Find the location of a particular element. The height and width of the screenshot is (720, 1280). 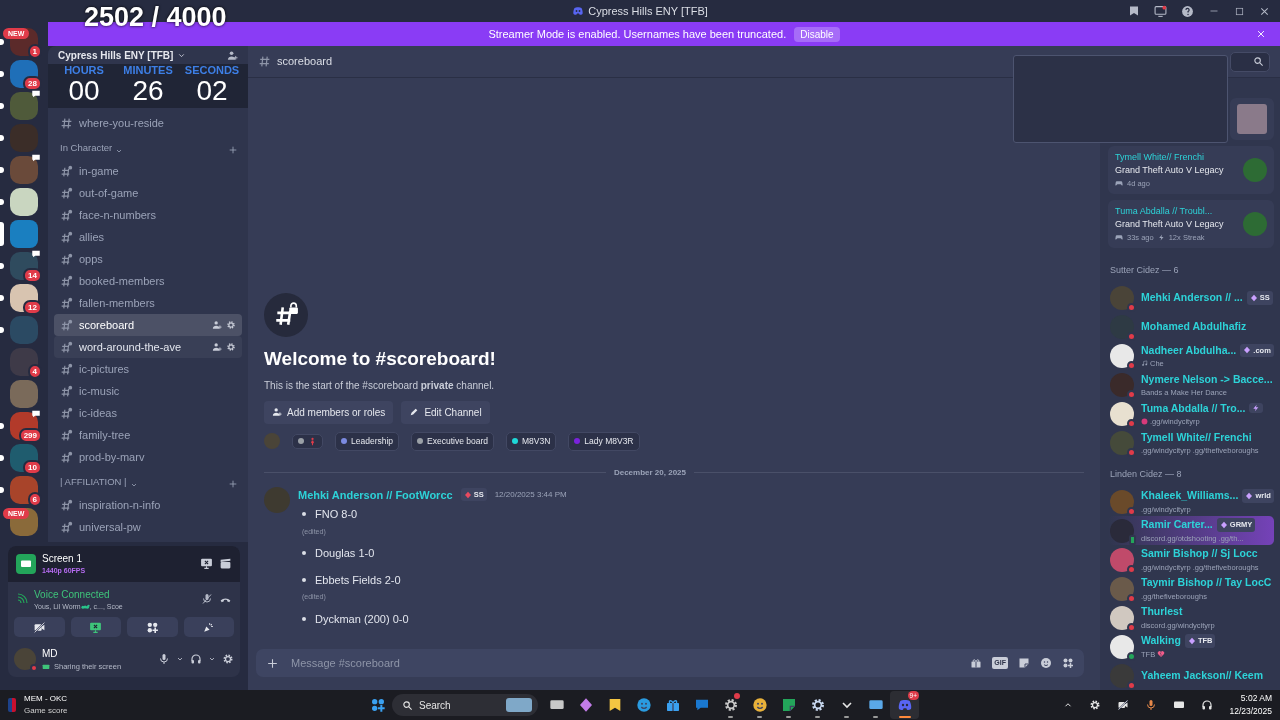

channel-link: out-of-game is located at coordinates (148, 193).